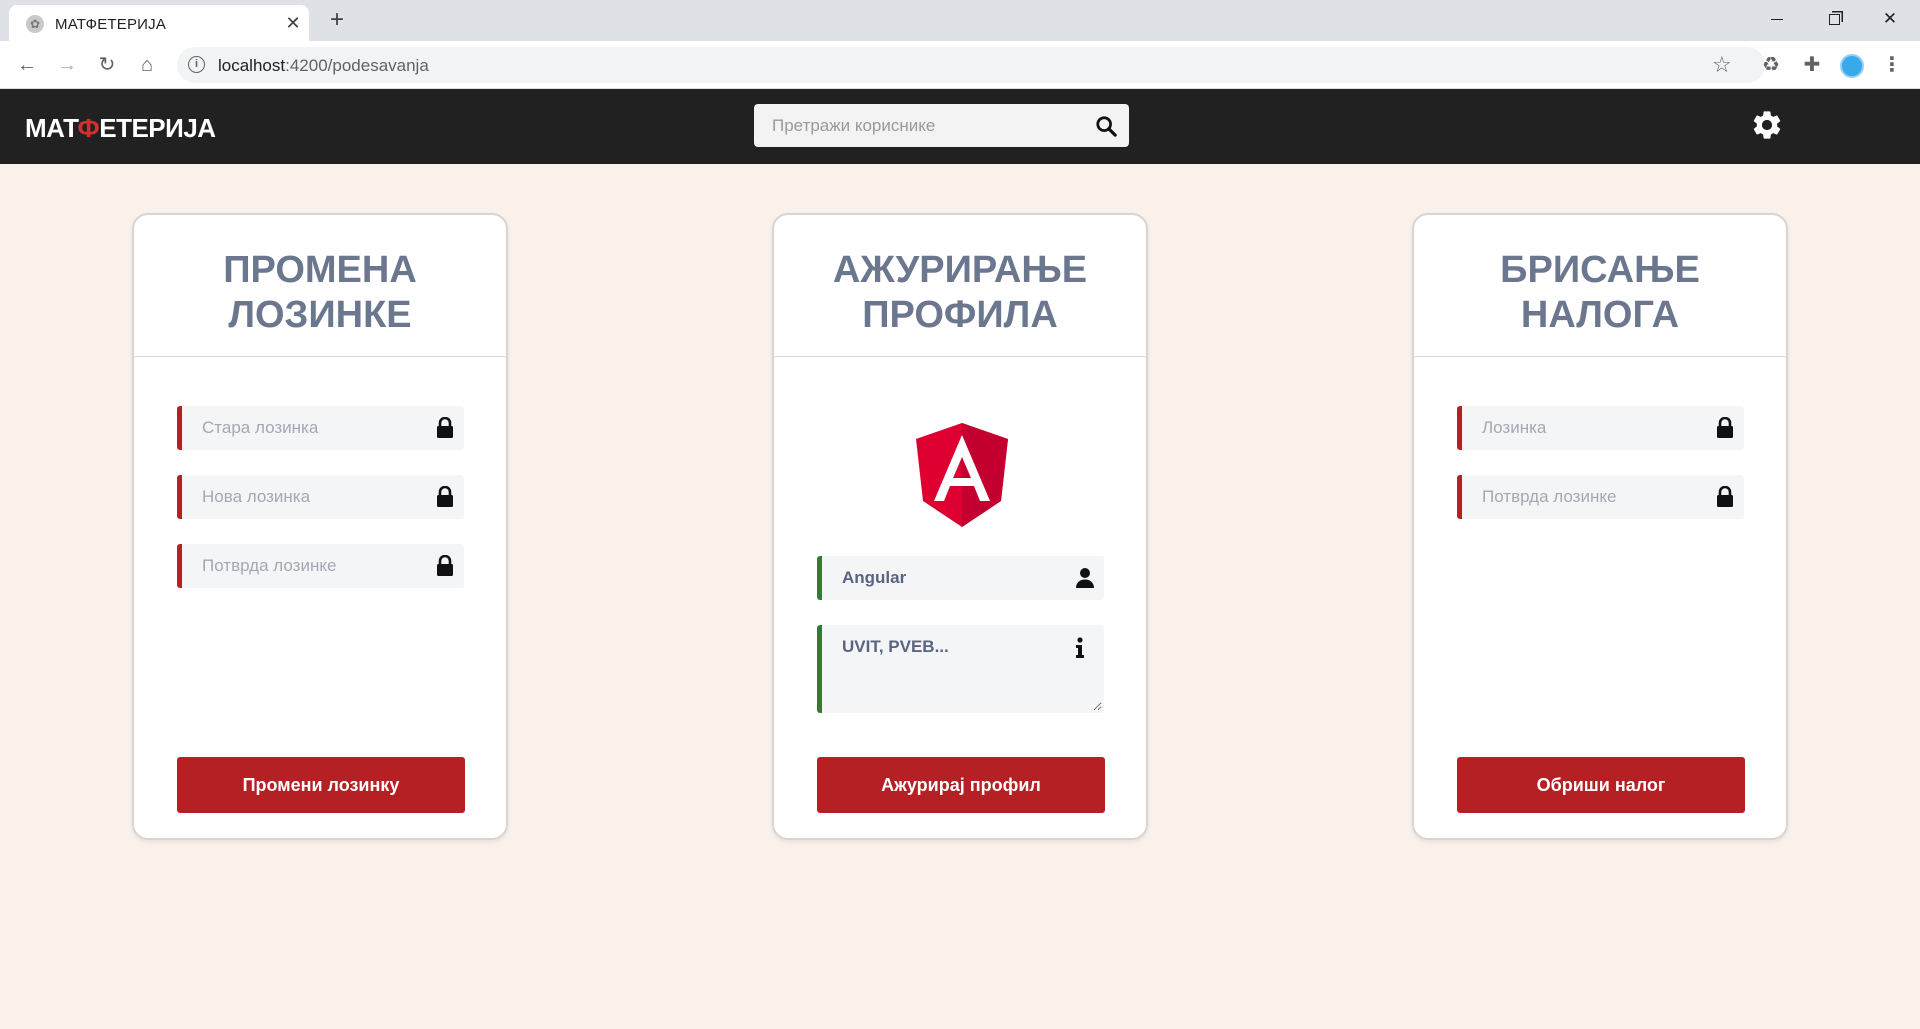  What do you see at coordinates (107, 65) in the screenshot?
I see `reload-icon: ↻` at bounding box center [107, 65].